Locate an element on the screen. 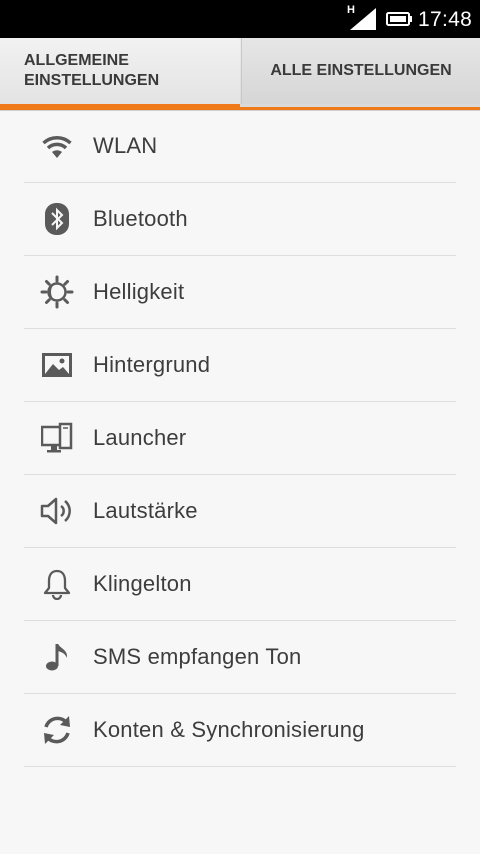 The width and height of the screenshot is (480, 854). list-item-brightness: Helligkeit is located at coordinates (240, 292).